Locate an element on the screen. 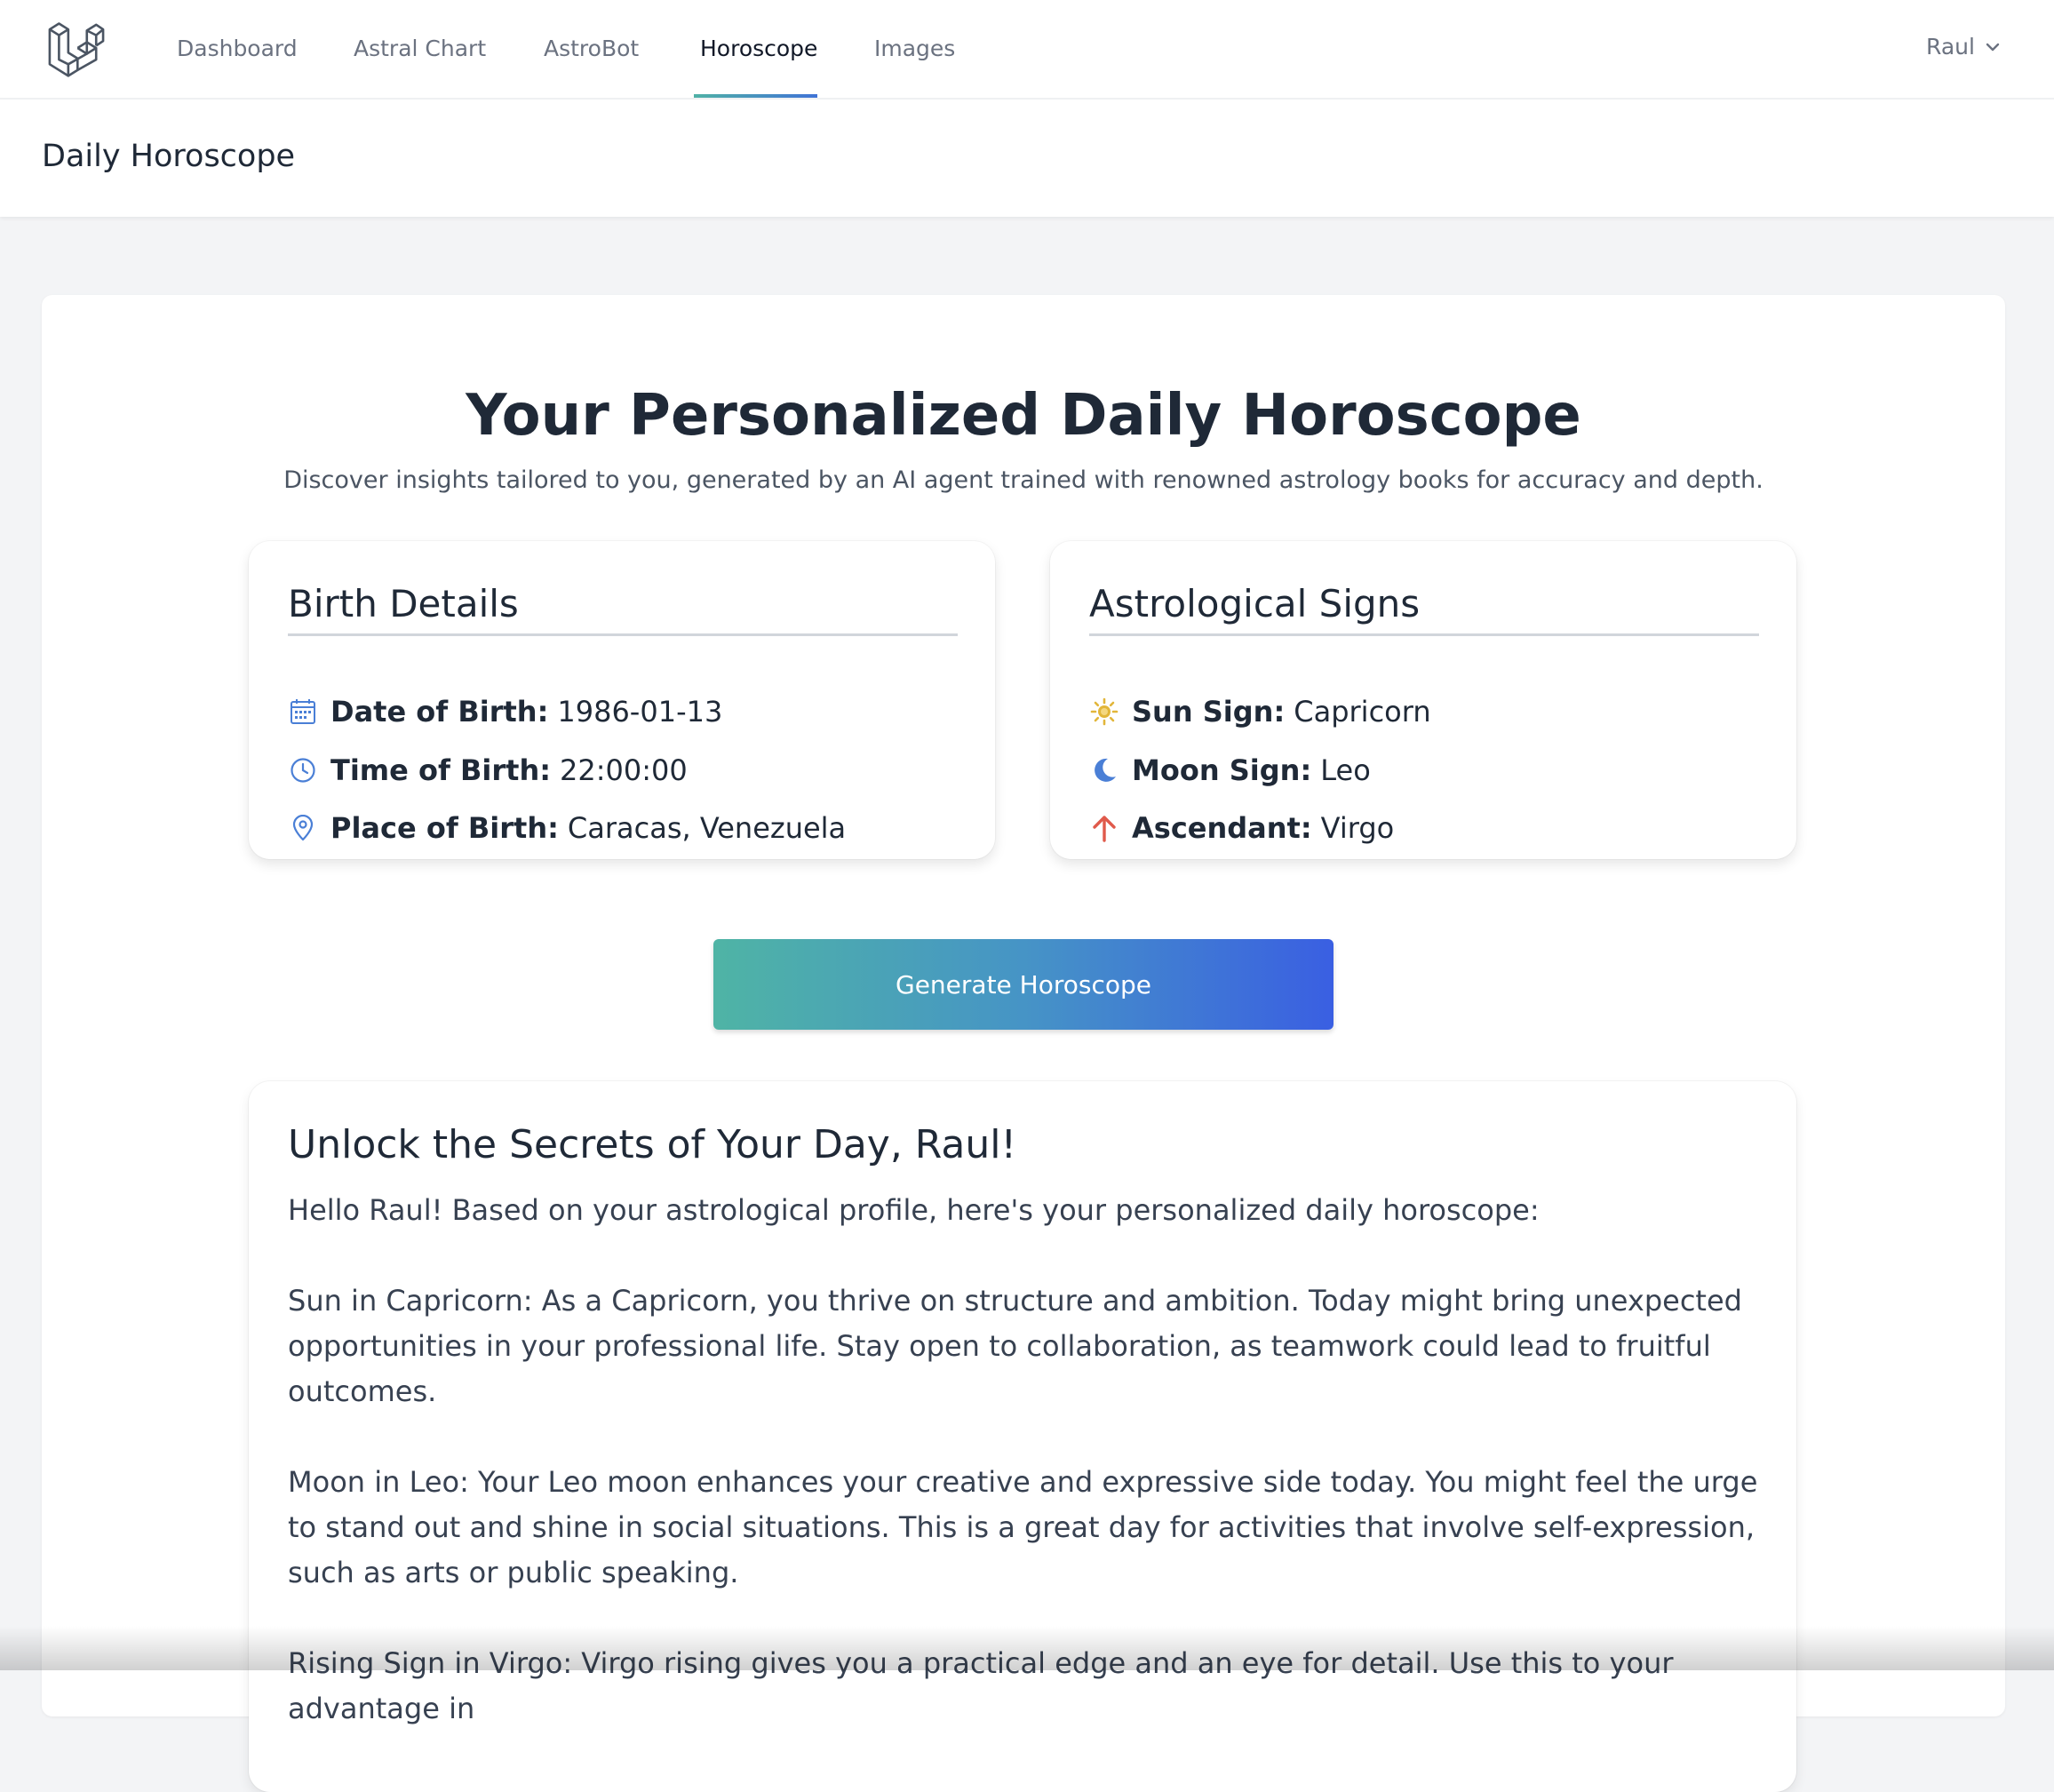  moon-sign-row: Moon Sign: Leo is located at coordinates (1230, 770).